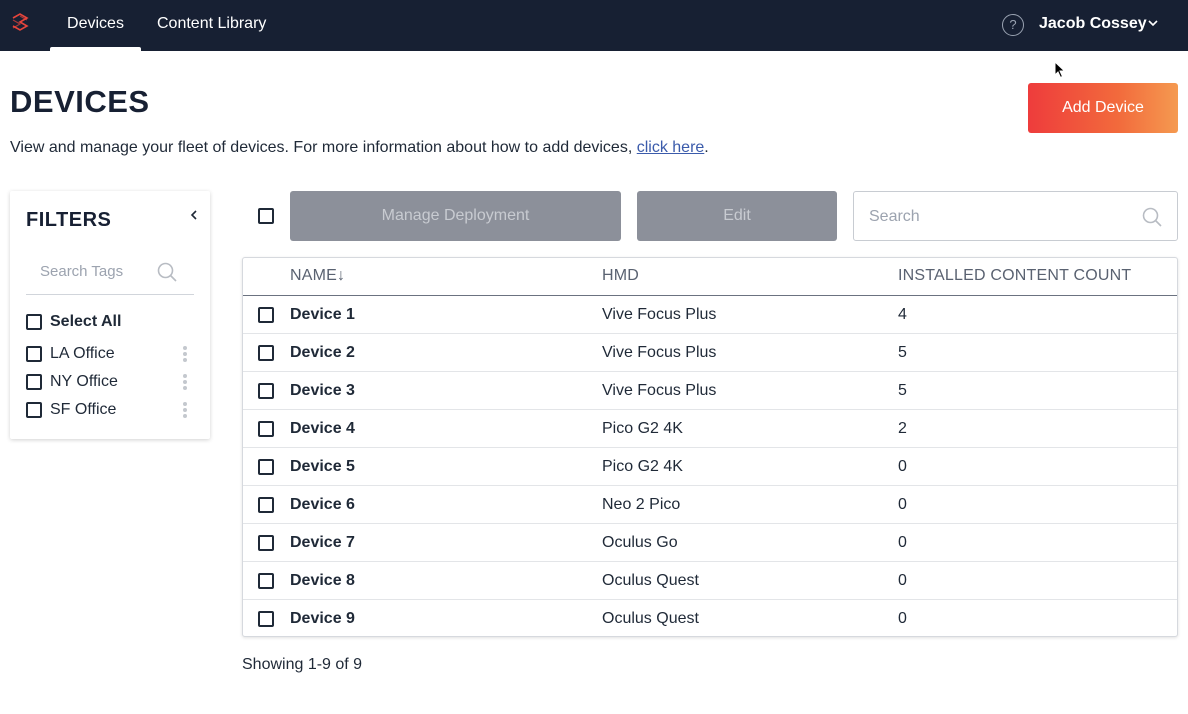  Describe the element at coordinates (322, 581) in the screenshot. I see `device-name: Device 8` at that location.